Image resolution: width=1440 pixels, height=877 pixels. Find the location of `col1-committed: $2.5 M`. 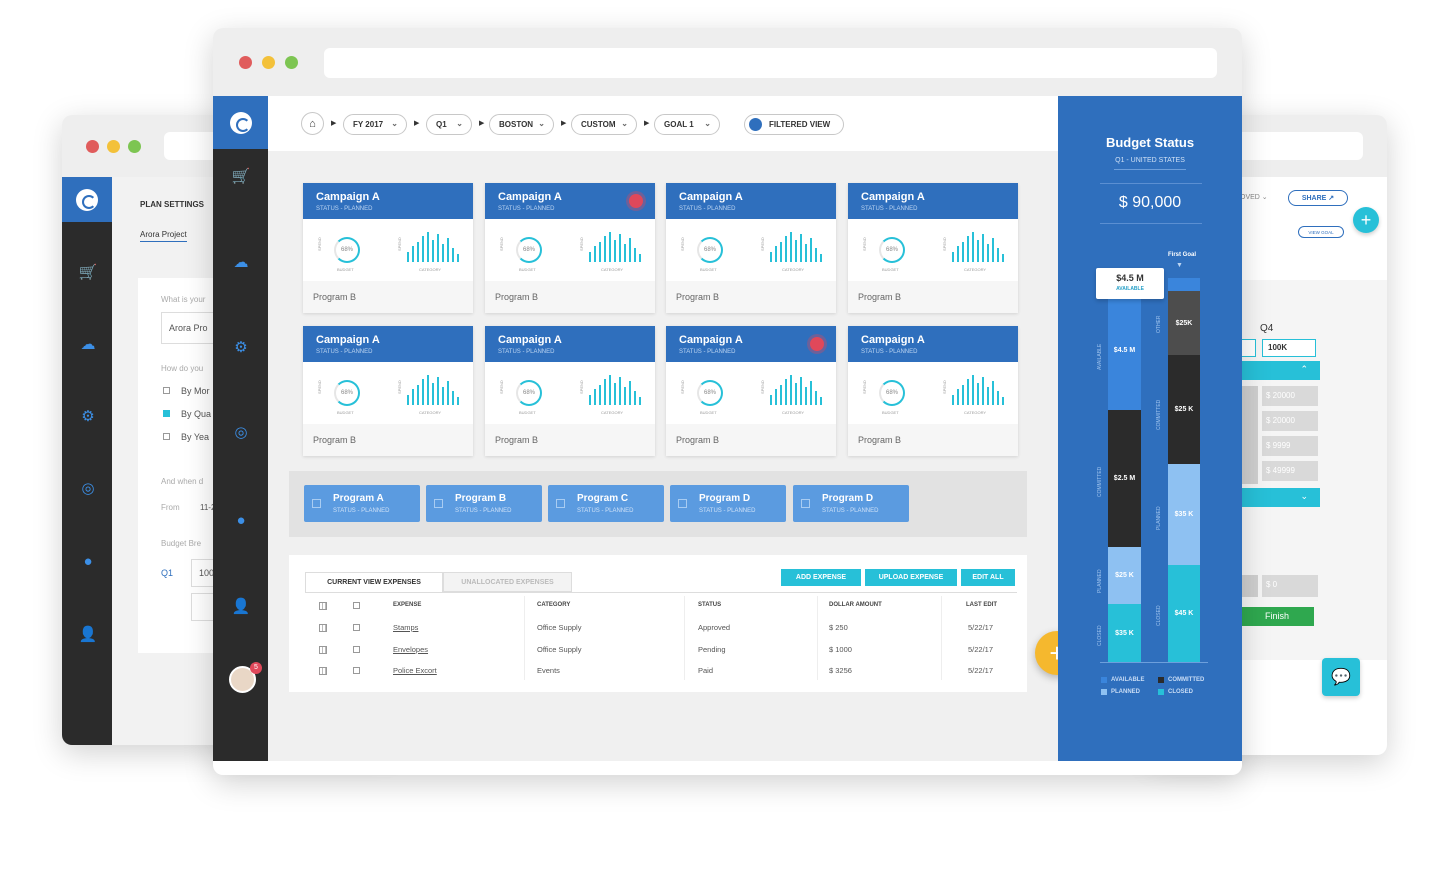

col1-committed: $2.5 M is located at coordinates (1124, 478).